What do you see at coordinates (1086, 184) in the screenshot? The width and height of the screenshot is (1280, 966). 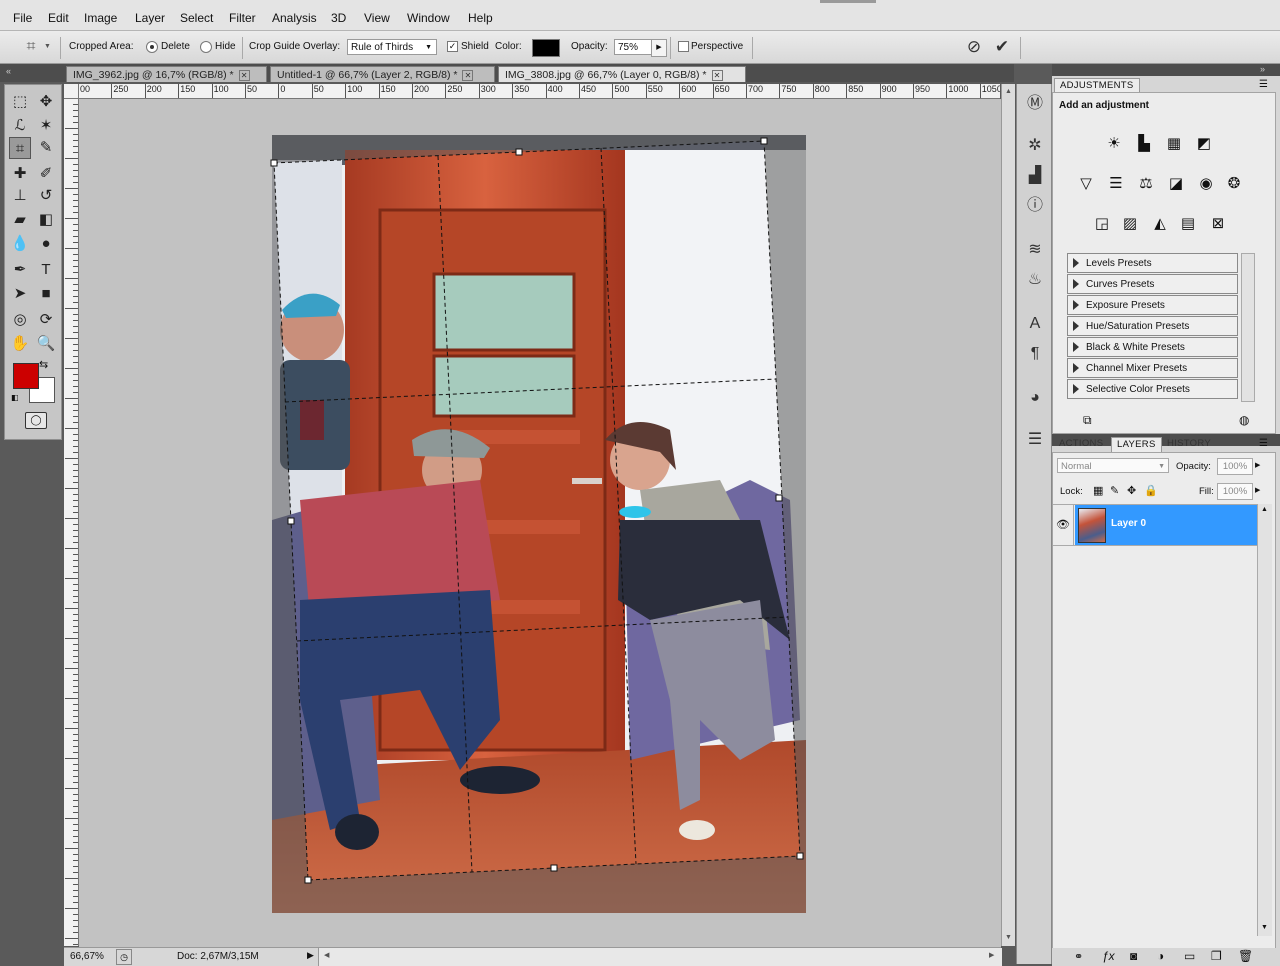 I see `vibrance-icon: ▽` at bounding box center [1086, 184].